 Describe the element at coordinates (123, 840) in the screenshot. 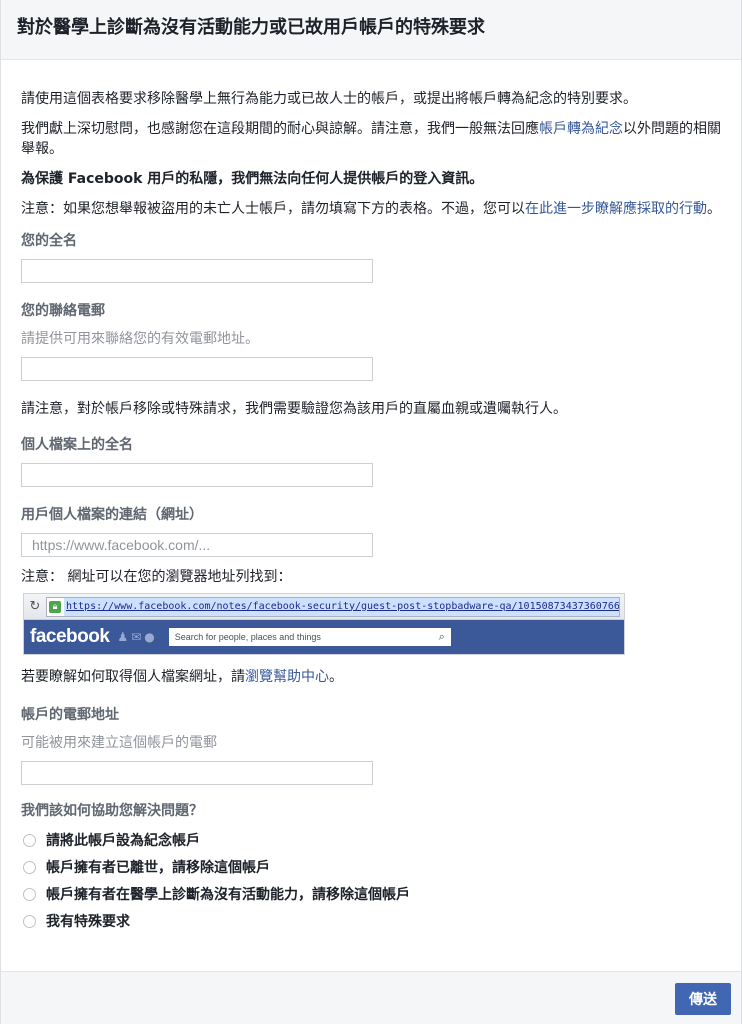

I see `option-label: 請將此帳戶設為紀念帳戶` at that location.